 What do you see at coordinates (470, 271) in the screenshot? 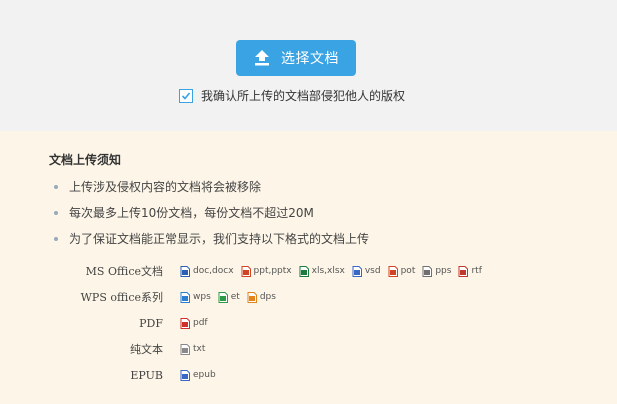
I see `file-type: rtf` at bounding box center [470, 271].